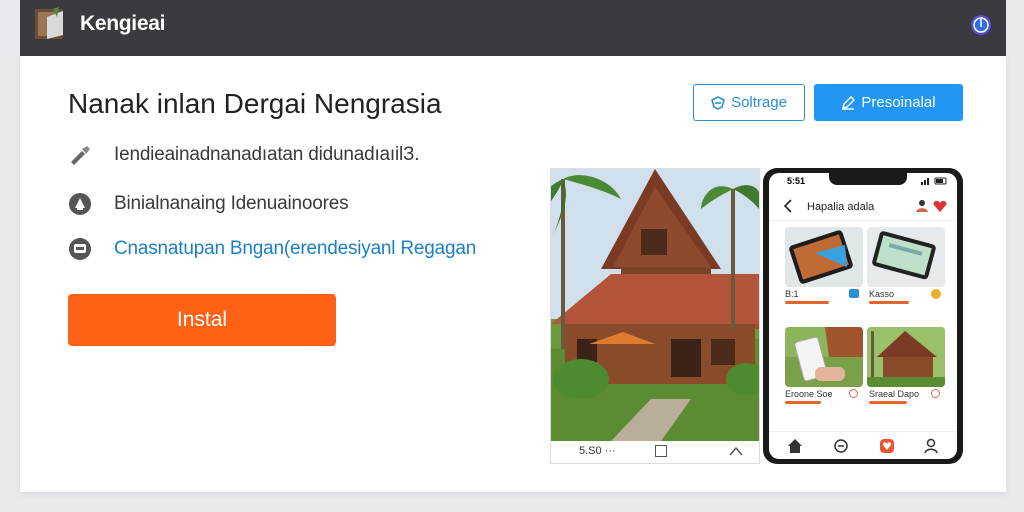  I want to click on phone-in-hand-image, so click(824, 354).